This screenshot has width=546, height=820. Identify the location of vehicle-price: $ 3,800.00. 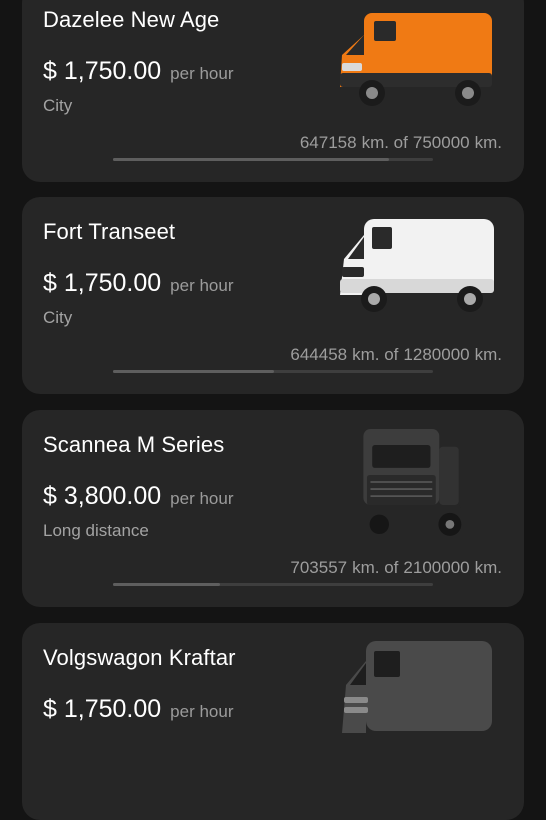
(102, 496).